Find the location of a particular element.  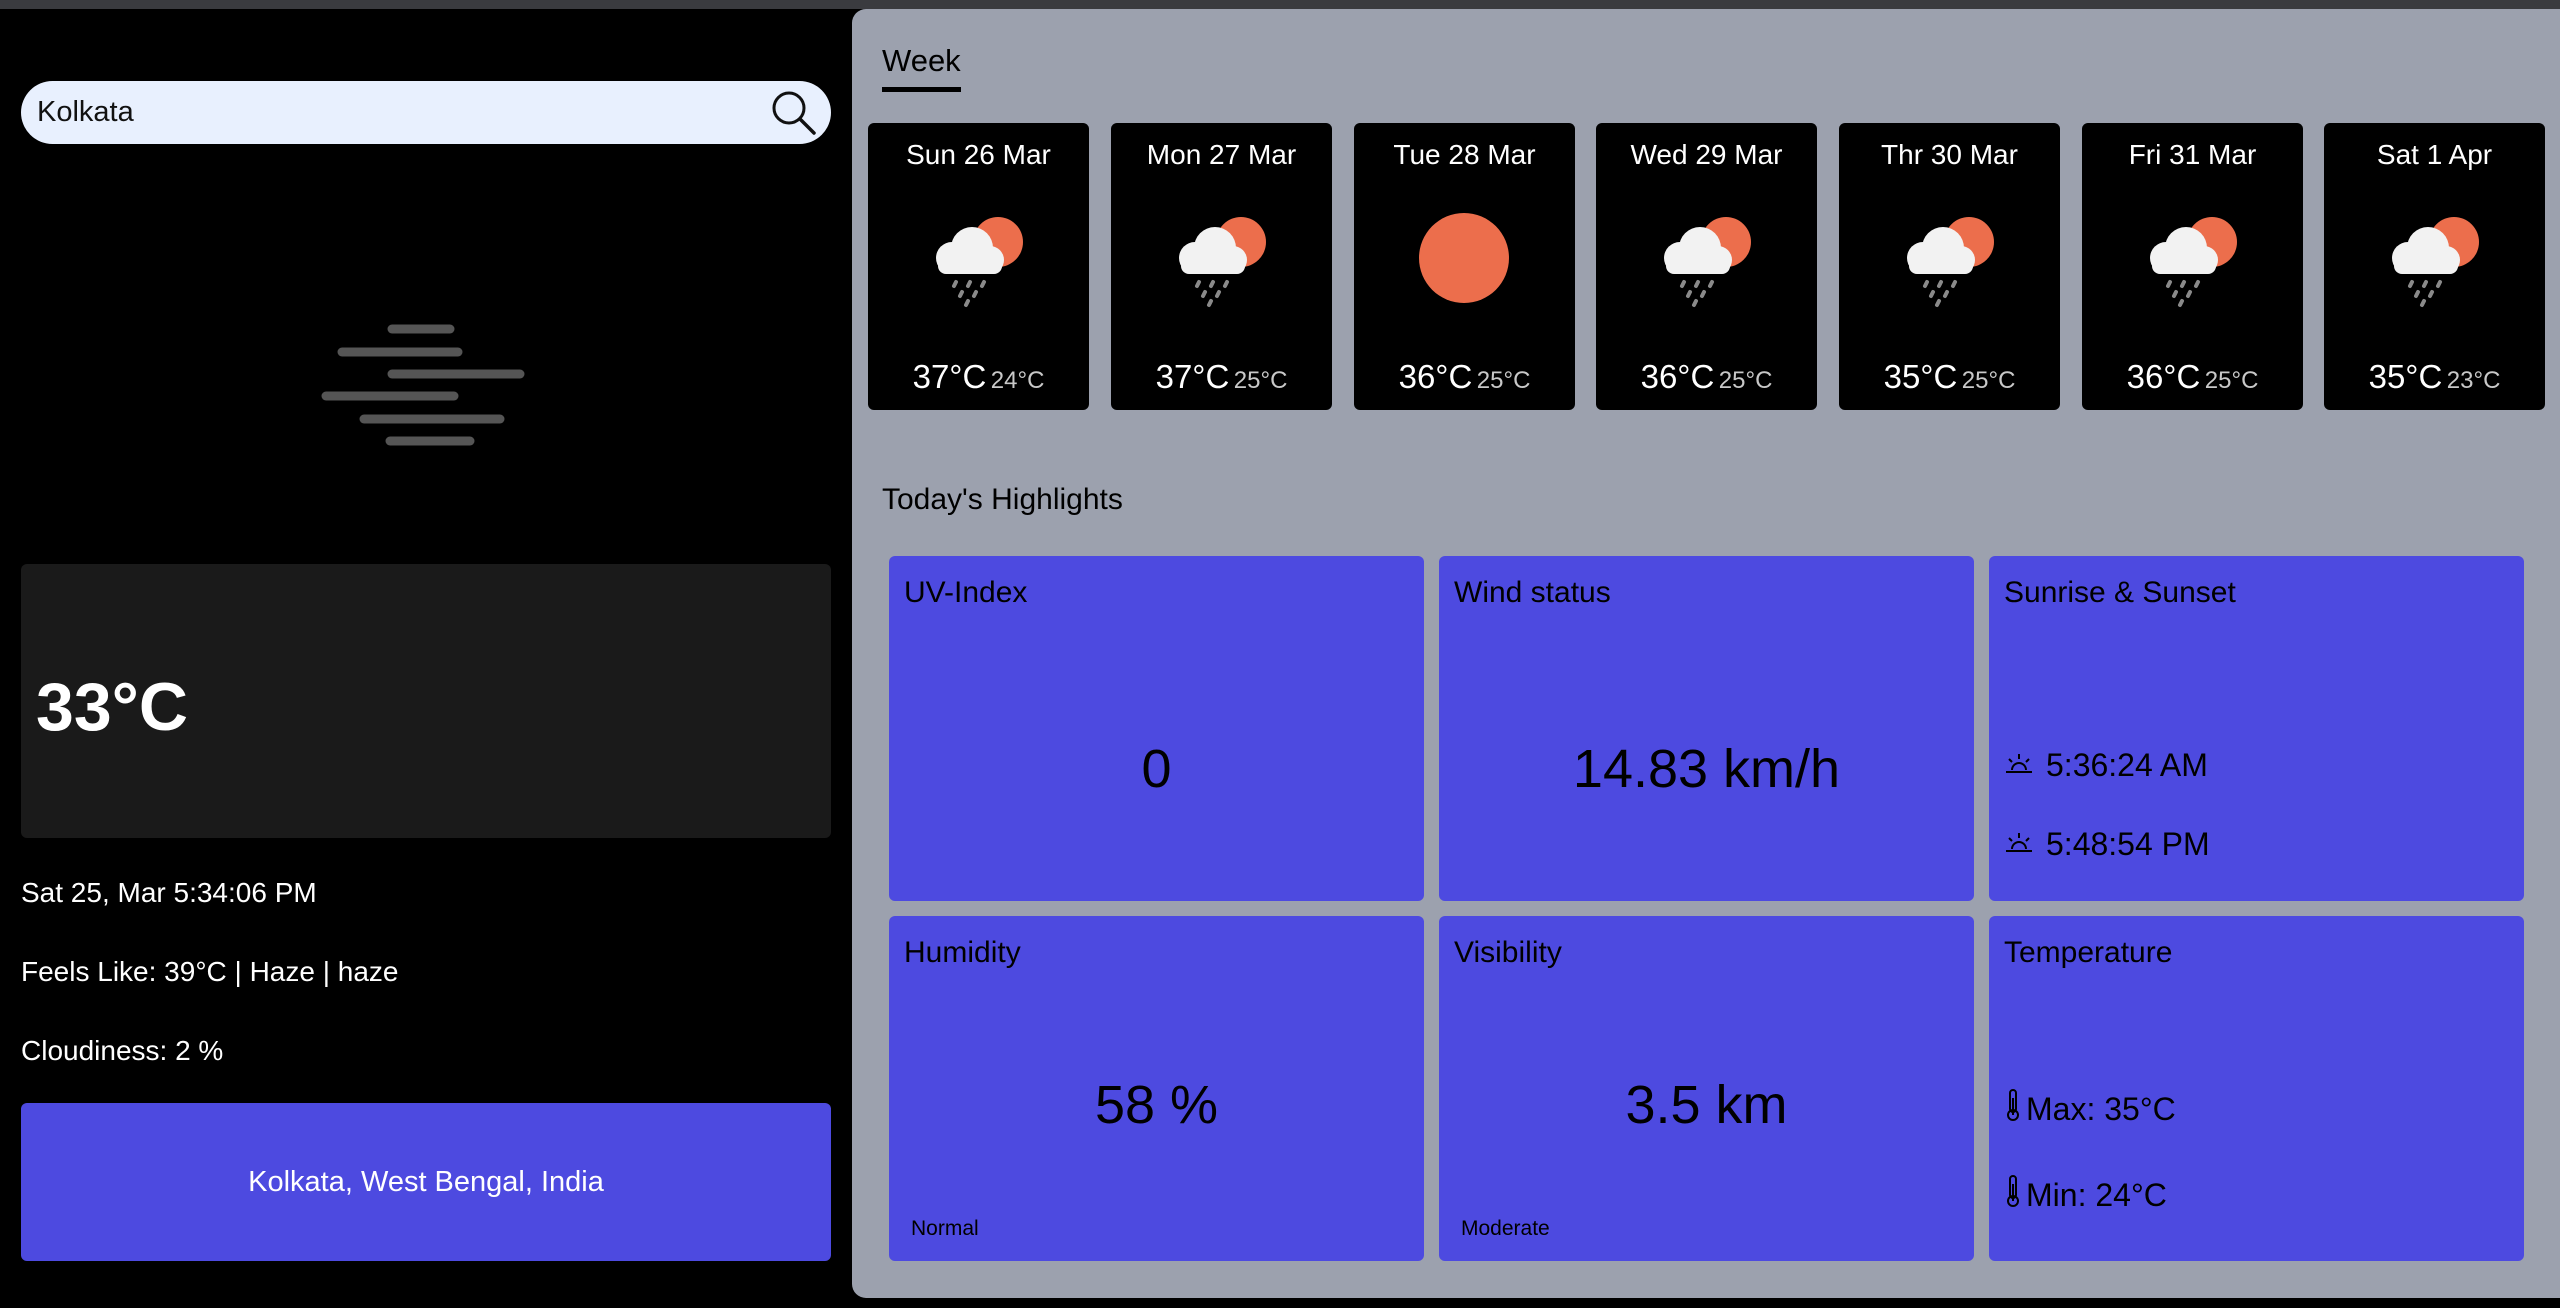

visibility-card: Visibility 3.5 km Moderate is located at coordinates (1706, 1088).